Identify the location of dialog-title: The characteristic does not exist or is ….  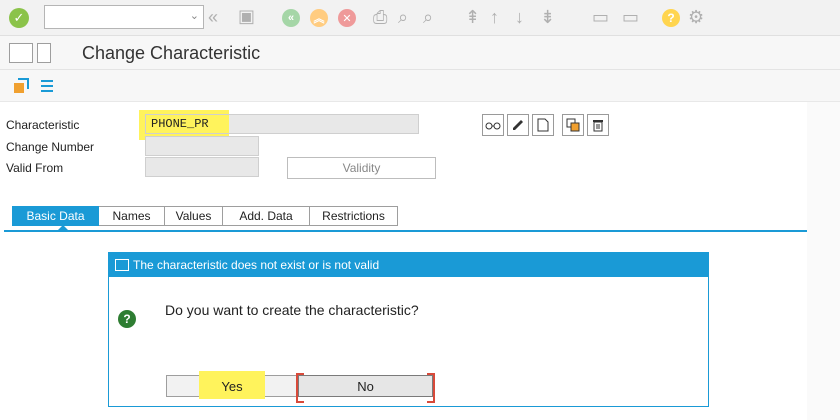
(256, 265).